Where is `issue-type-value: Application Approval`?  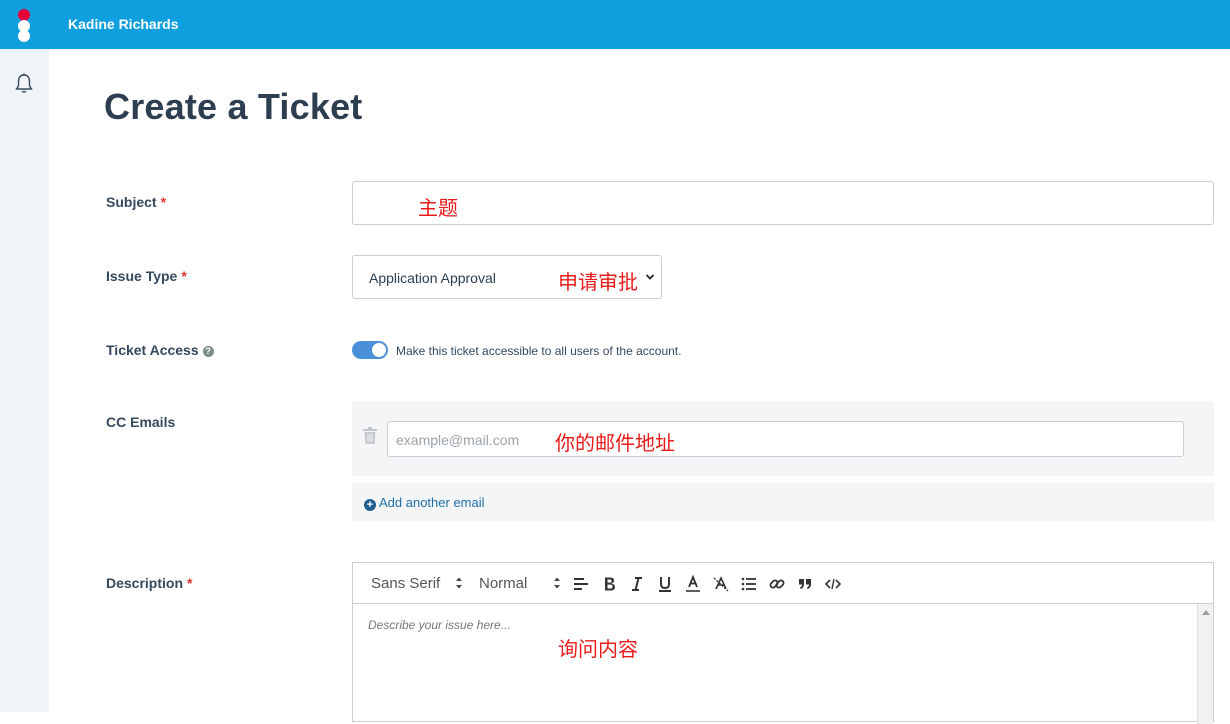 issue-type-value: Application Approval is located at coordinates (432, 278).